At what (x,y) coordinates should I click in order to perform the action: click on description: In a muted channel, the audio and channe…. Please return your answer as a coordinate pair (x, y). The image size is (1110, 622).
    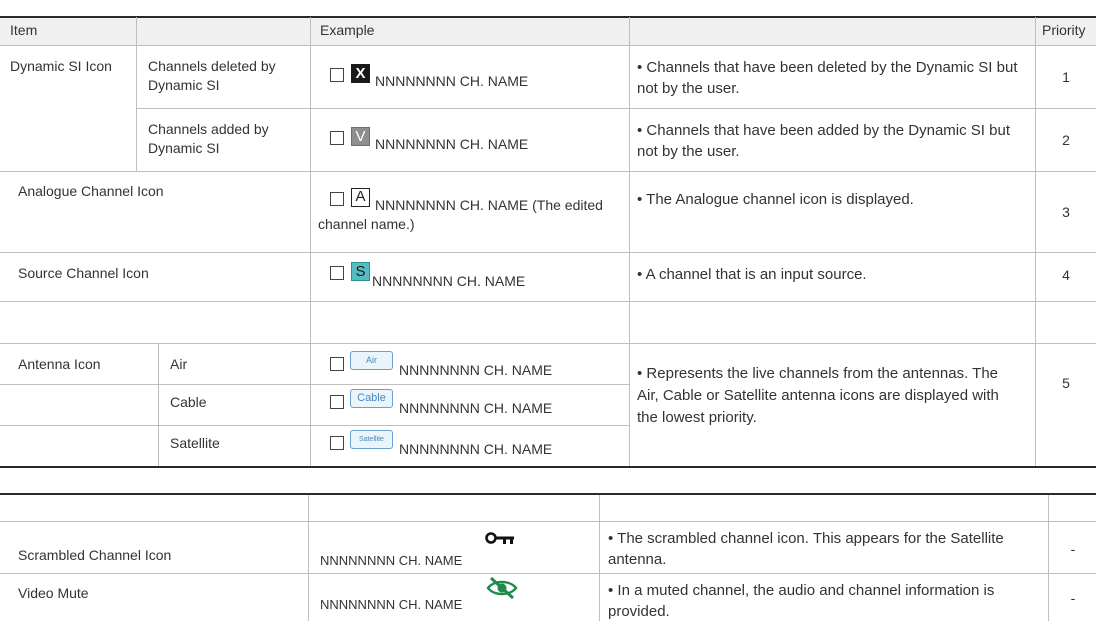
    Looking at the image, I should click on (825, 601).